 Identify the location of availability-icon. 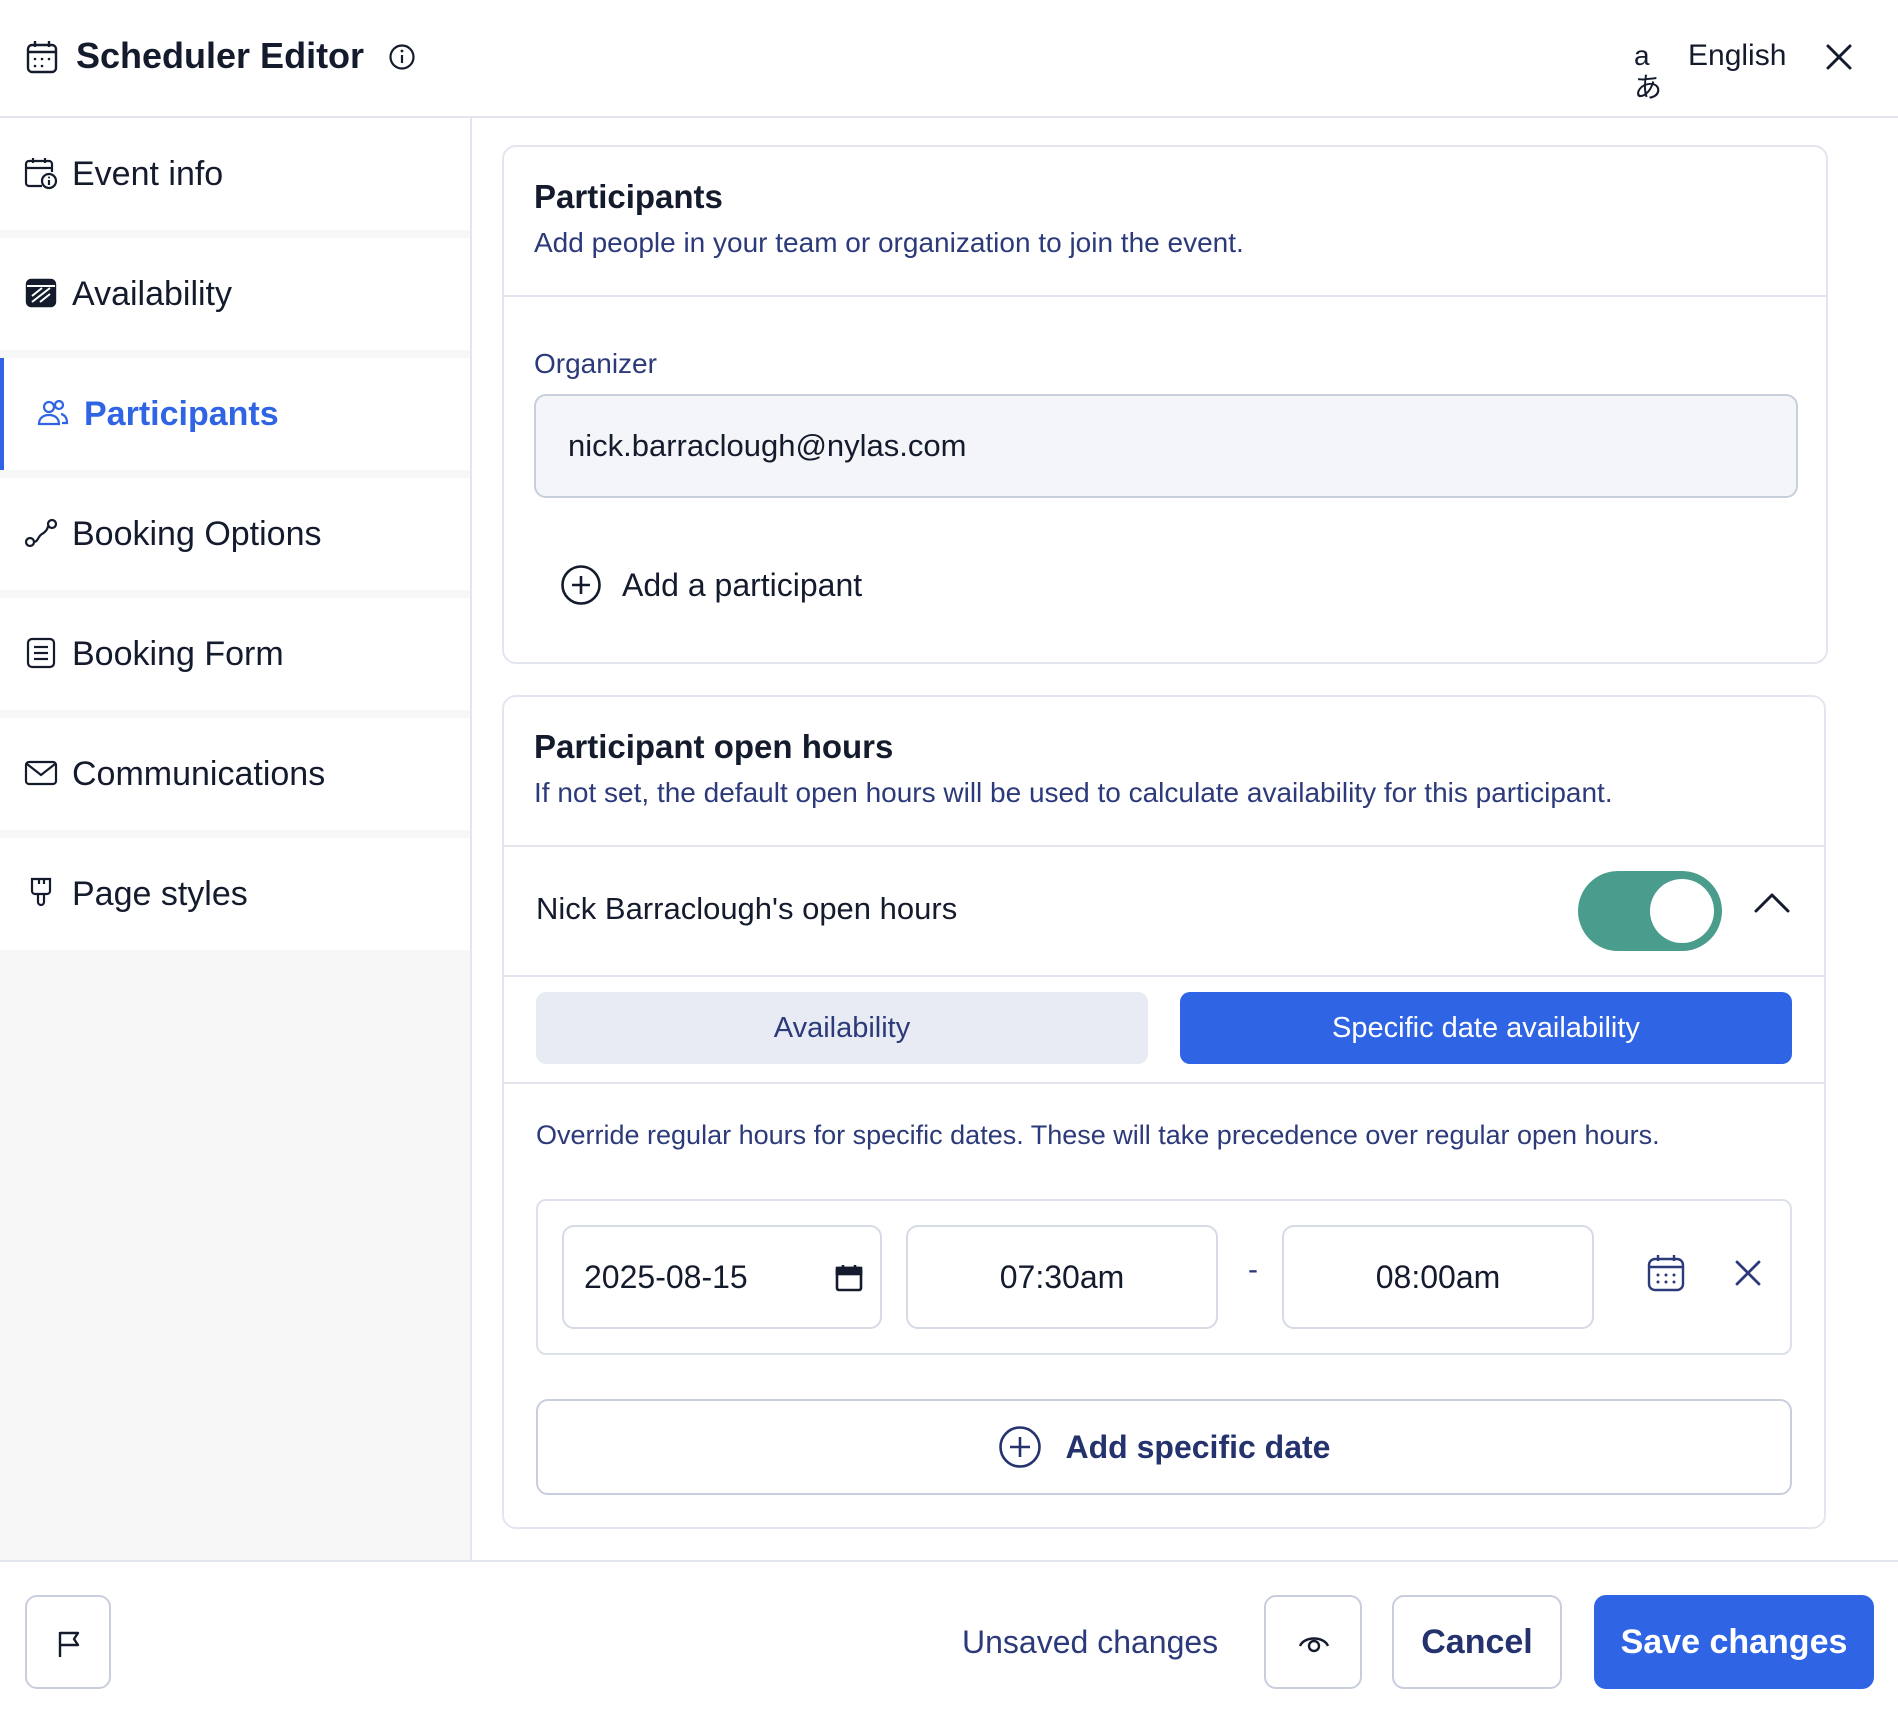
(41, 293).